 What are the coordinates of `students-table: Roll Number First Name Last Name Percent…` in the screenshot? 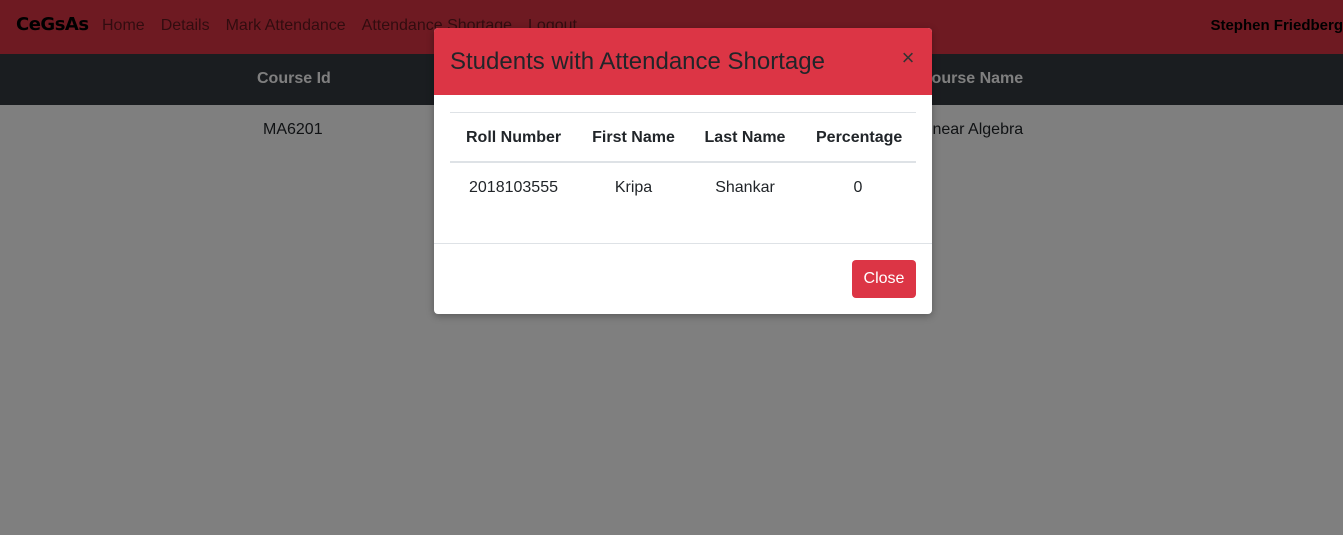 It's located at (683, 162).